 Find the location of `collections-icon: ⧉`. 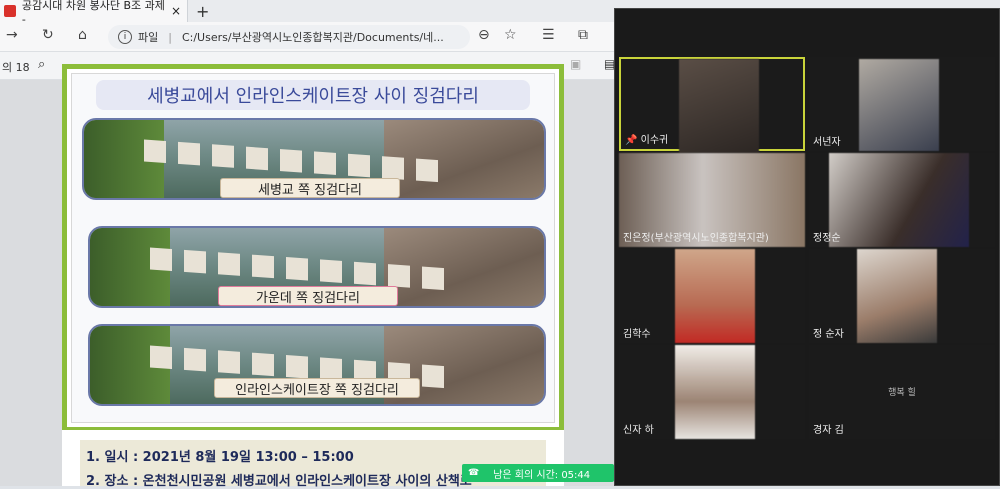

collections-icon: ⧉ is located at coordinates (583, 35).